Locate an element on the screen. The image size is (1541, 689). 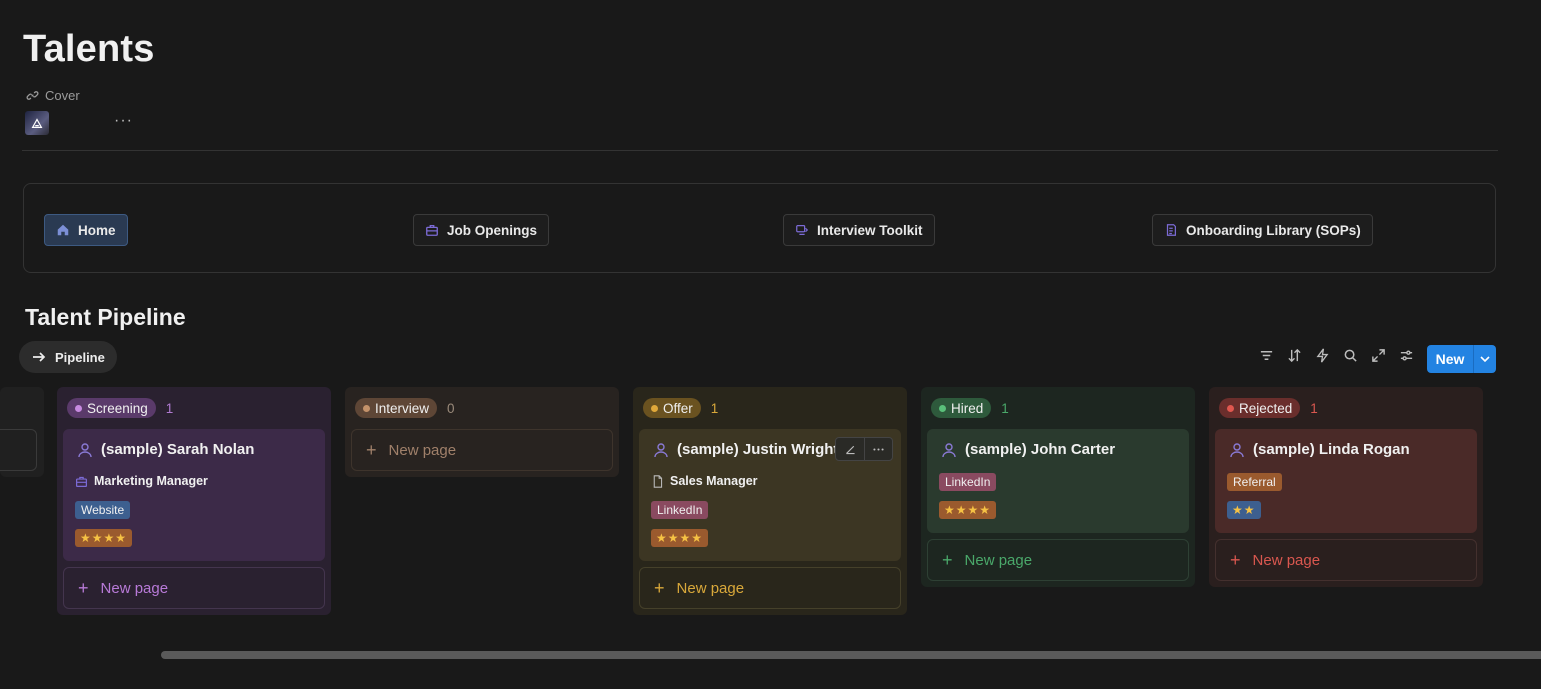
card-actions is located at coordinates (864, 449).